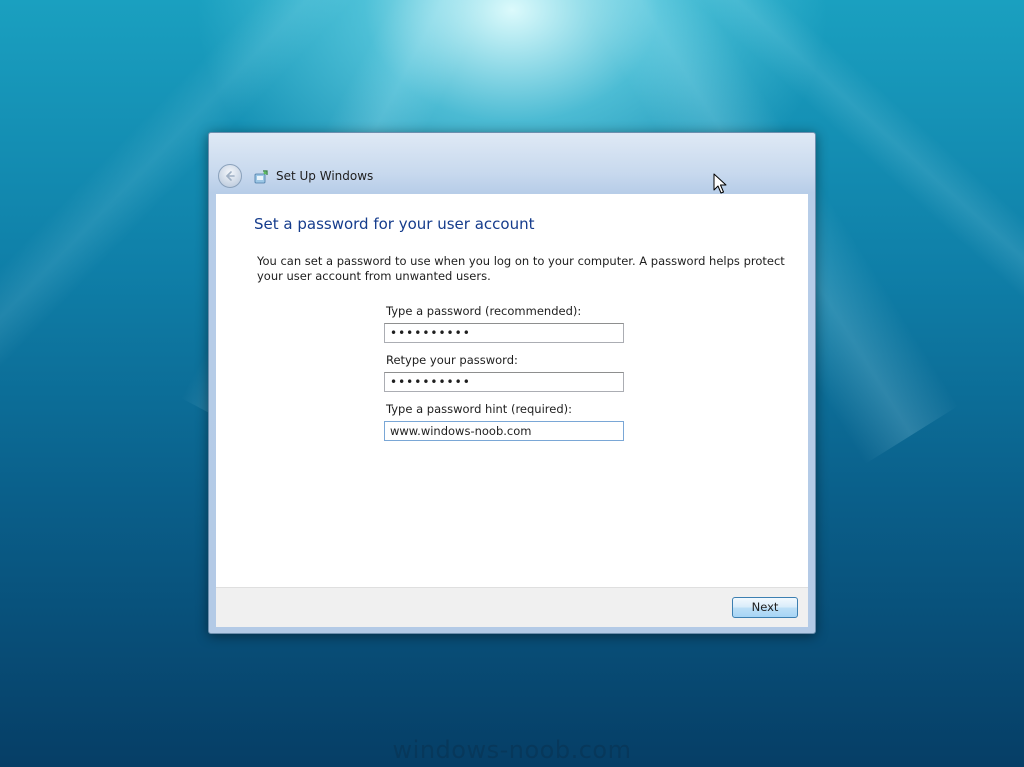 This screenshot has height=767, width=1024. Describe the element at coordinates (765, 607) in the screenshot. I see `next-button: Next` at that location.